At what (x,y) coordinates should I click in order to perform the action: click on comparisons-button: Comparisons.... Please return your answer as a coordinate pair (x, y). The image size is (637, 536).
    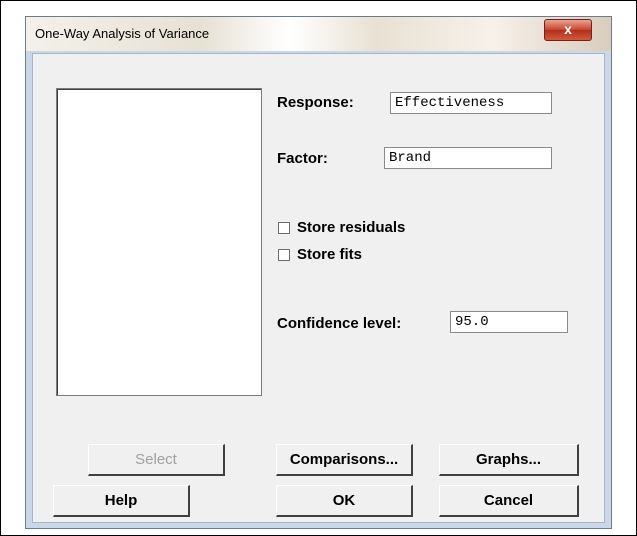
    Looking at the image, I should click on (344, 460).